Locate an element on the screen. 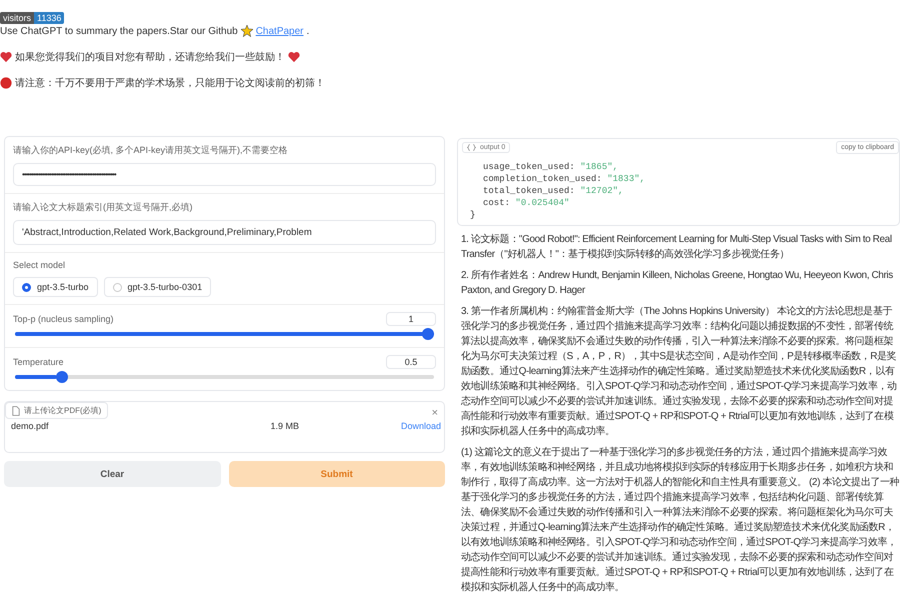 The image size is (900, 604). option-label: gpt-3.5-turbo-0301 is located at coordinates (165, 287).